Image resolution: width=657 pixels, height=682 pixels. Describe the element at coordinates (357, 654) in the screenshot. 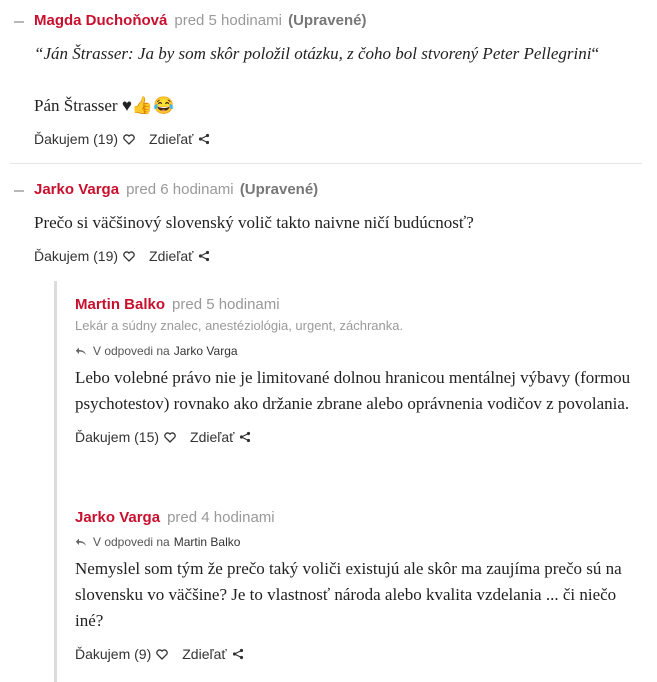

I see `comment-actions: Ďakujem (9) Zdieľať` at that location.